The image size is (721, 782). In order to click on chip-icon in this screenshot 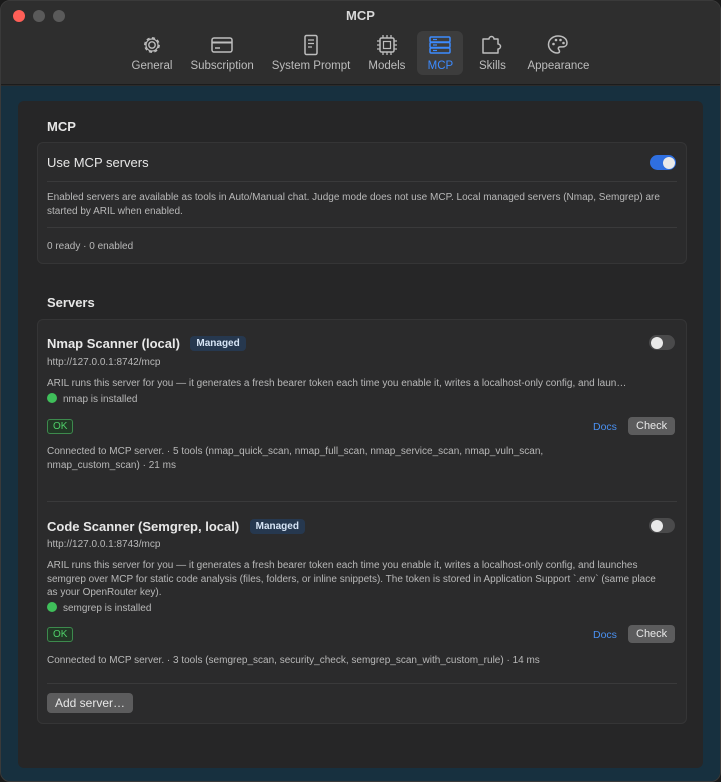, I will do `click(386, 45)`.